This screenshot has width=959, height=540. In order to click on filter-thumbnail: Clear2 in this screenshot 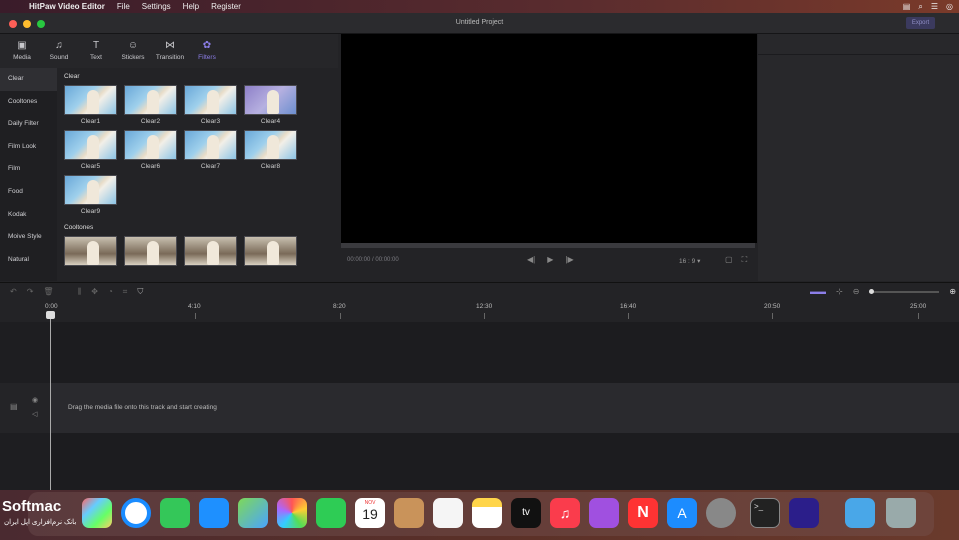, I will do `click(150, 105)`.